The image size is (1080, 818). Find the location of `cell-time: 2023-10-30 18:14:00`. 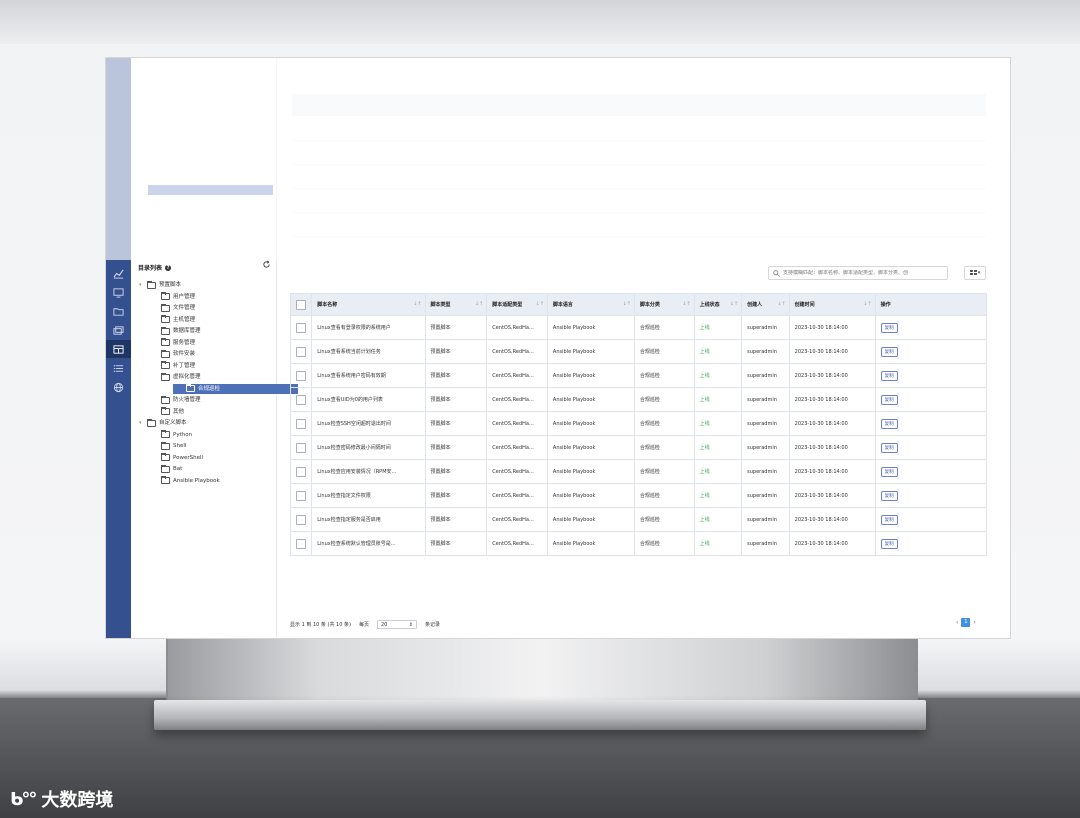

cell-time: 2023-10-30 18:14:00 is located at coordinates (832, 519).